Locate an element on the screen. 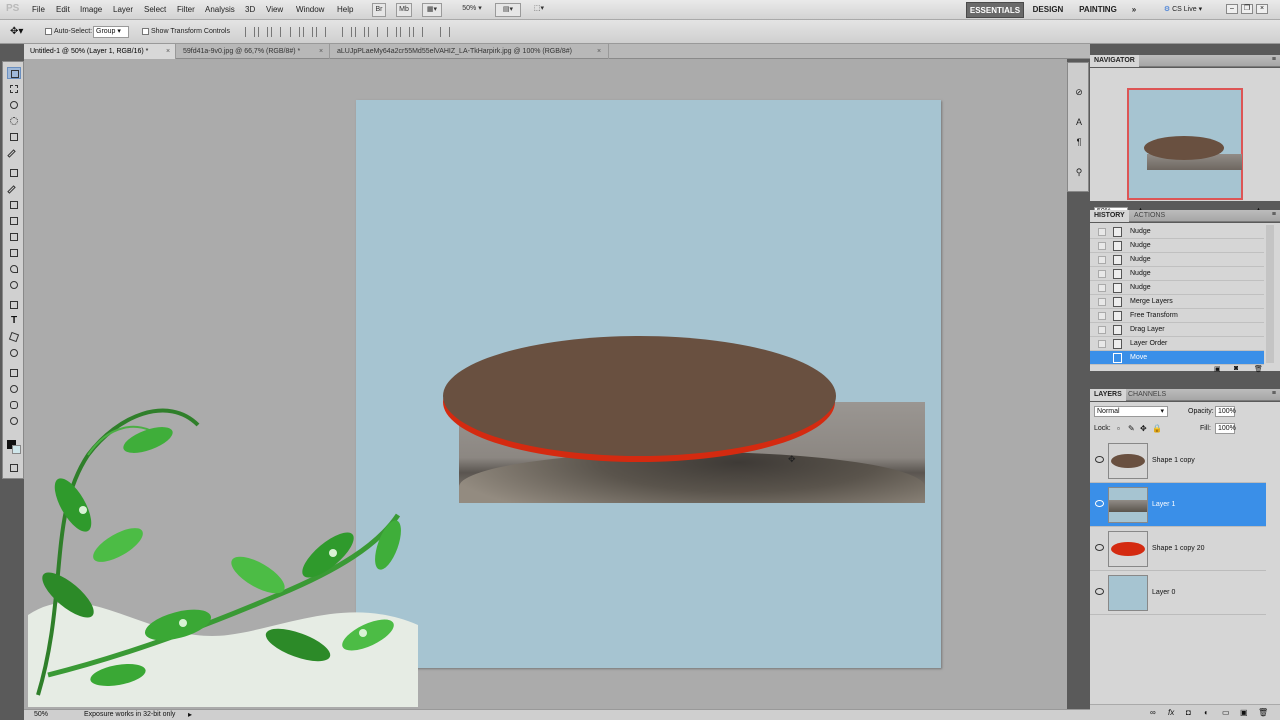  align-top-icon is located at coordinates (250, 32).